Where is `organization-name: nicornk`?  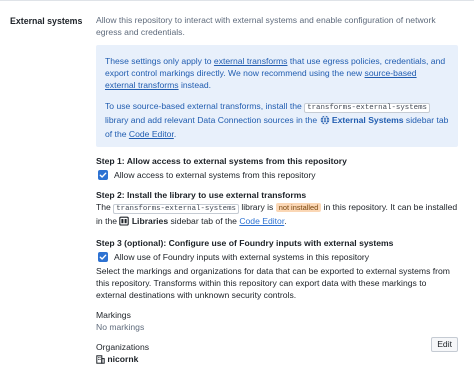
organization-name: nicornk is located at coordinates (123, 359).